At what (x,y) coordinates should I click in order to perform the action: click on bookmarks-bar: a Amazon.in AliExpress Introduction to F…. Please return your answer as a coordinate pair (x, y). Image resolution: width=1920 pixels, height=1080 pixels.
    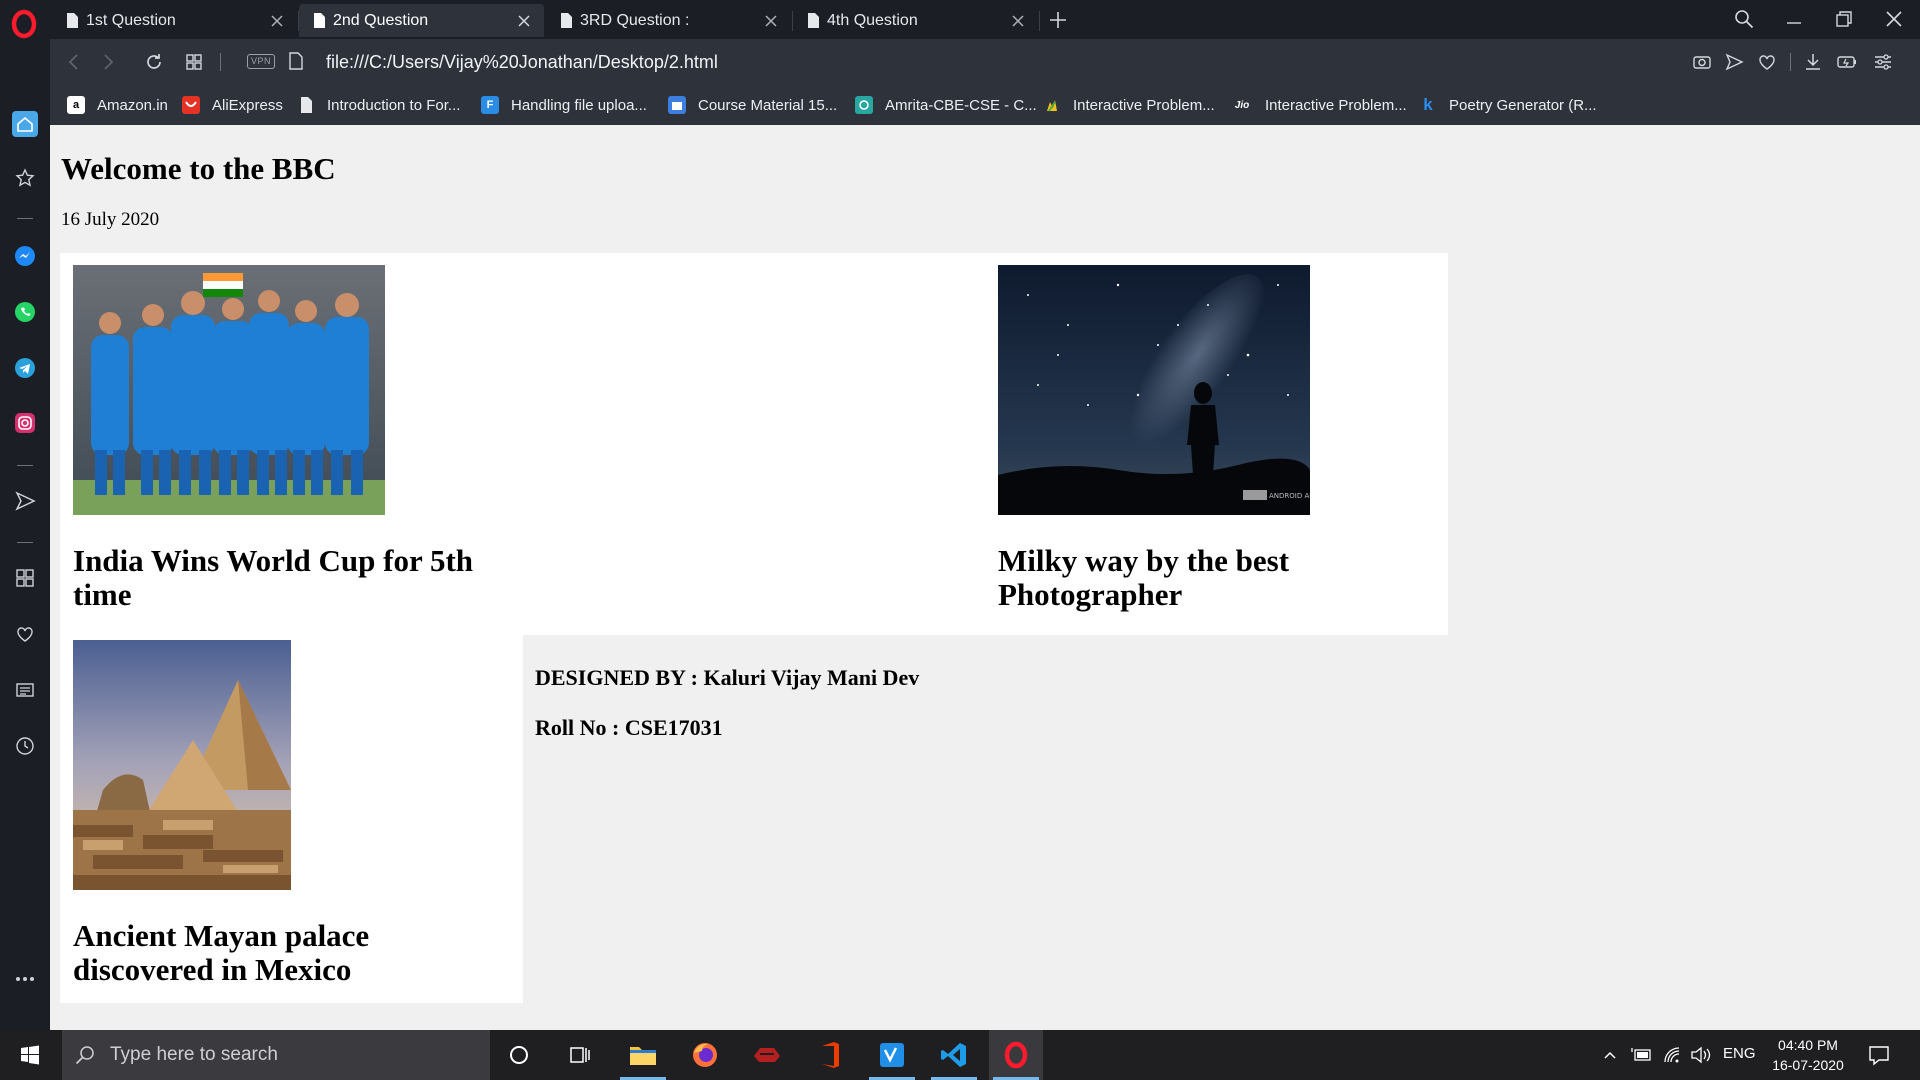
    Looking at the image, I should click on (985, 105).